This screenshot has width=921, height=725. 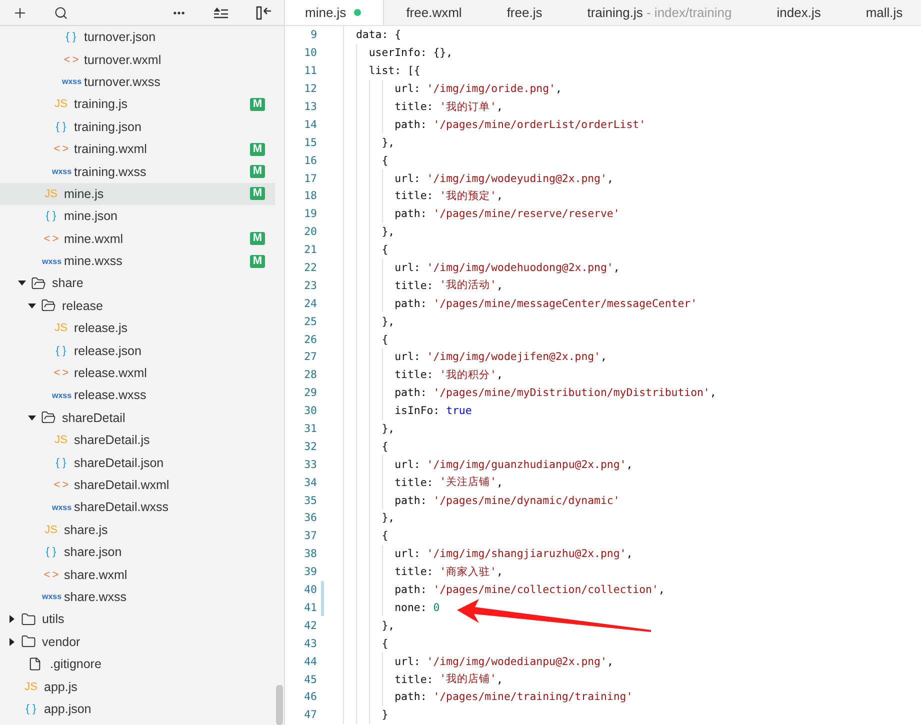 What do you see at coordinates (423, 196) in the screenshot?
I see `code-line: title: '我的预定',` at bounding box center [423, 196].